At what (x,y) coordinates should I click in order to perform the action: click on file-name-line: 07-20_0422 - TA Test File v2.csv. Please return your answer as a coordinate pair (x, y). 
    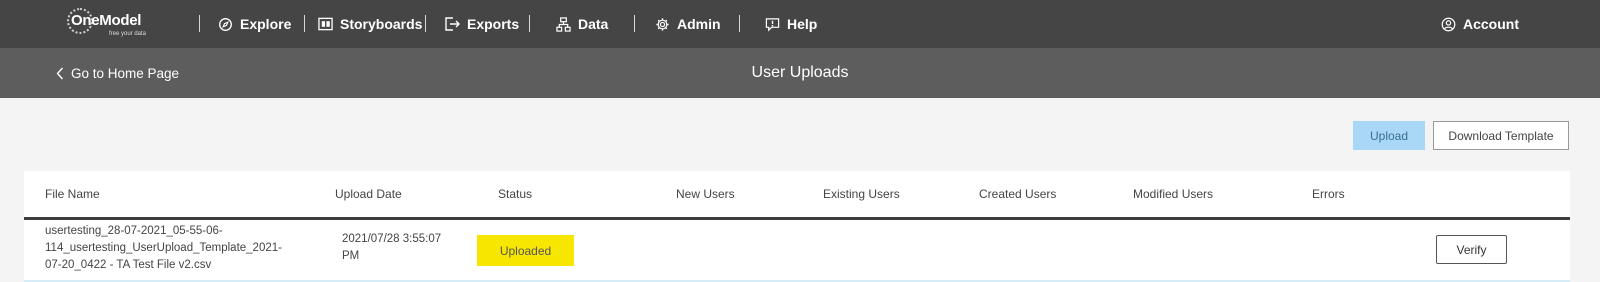
    Looking at the image, I should click on (128, 265).